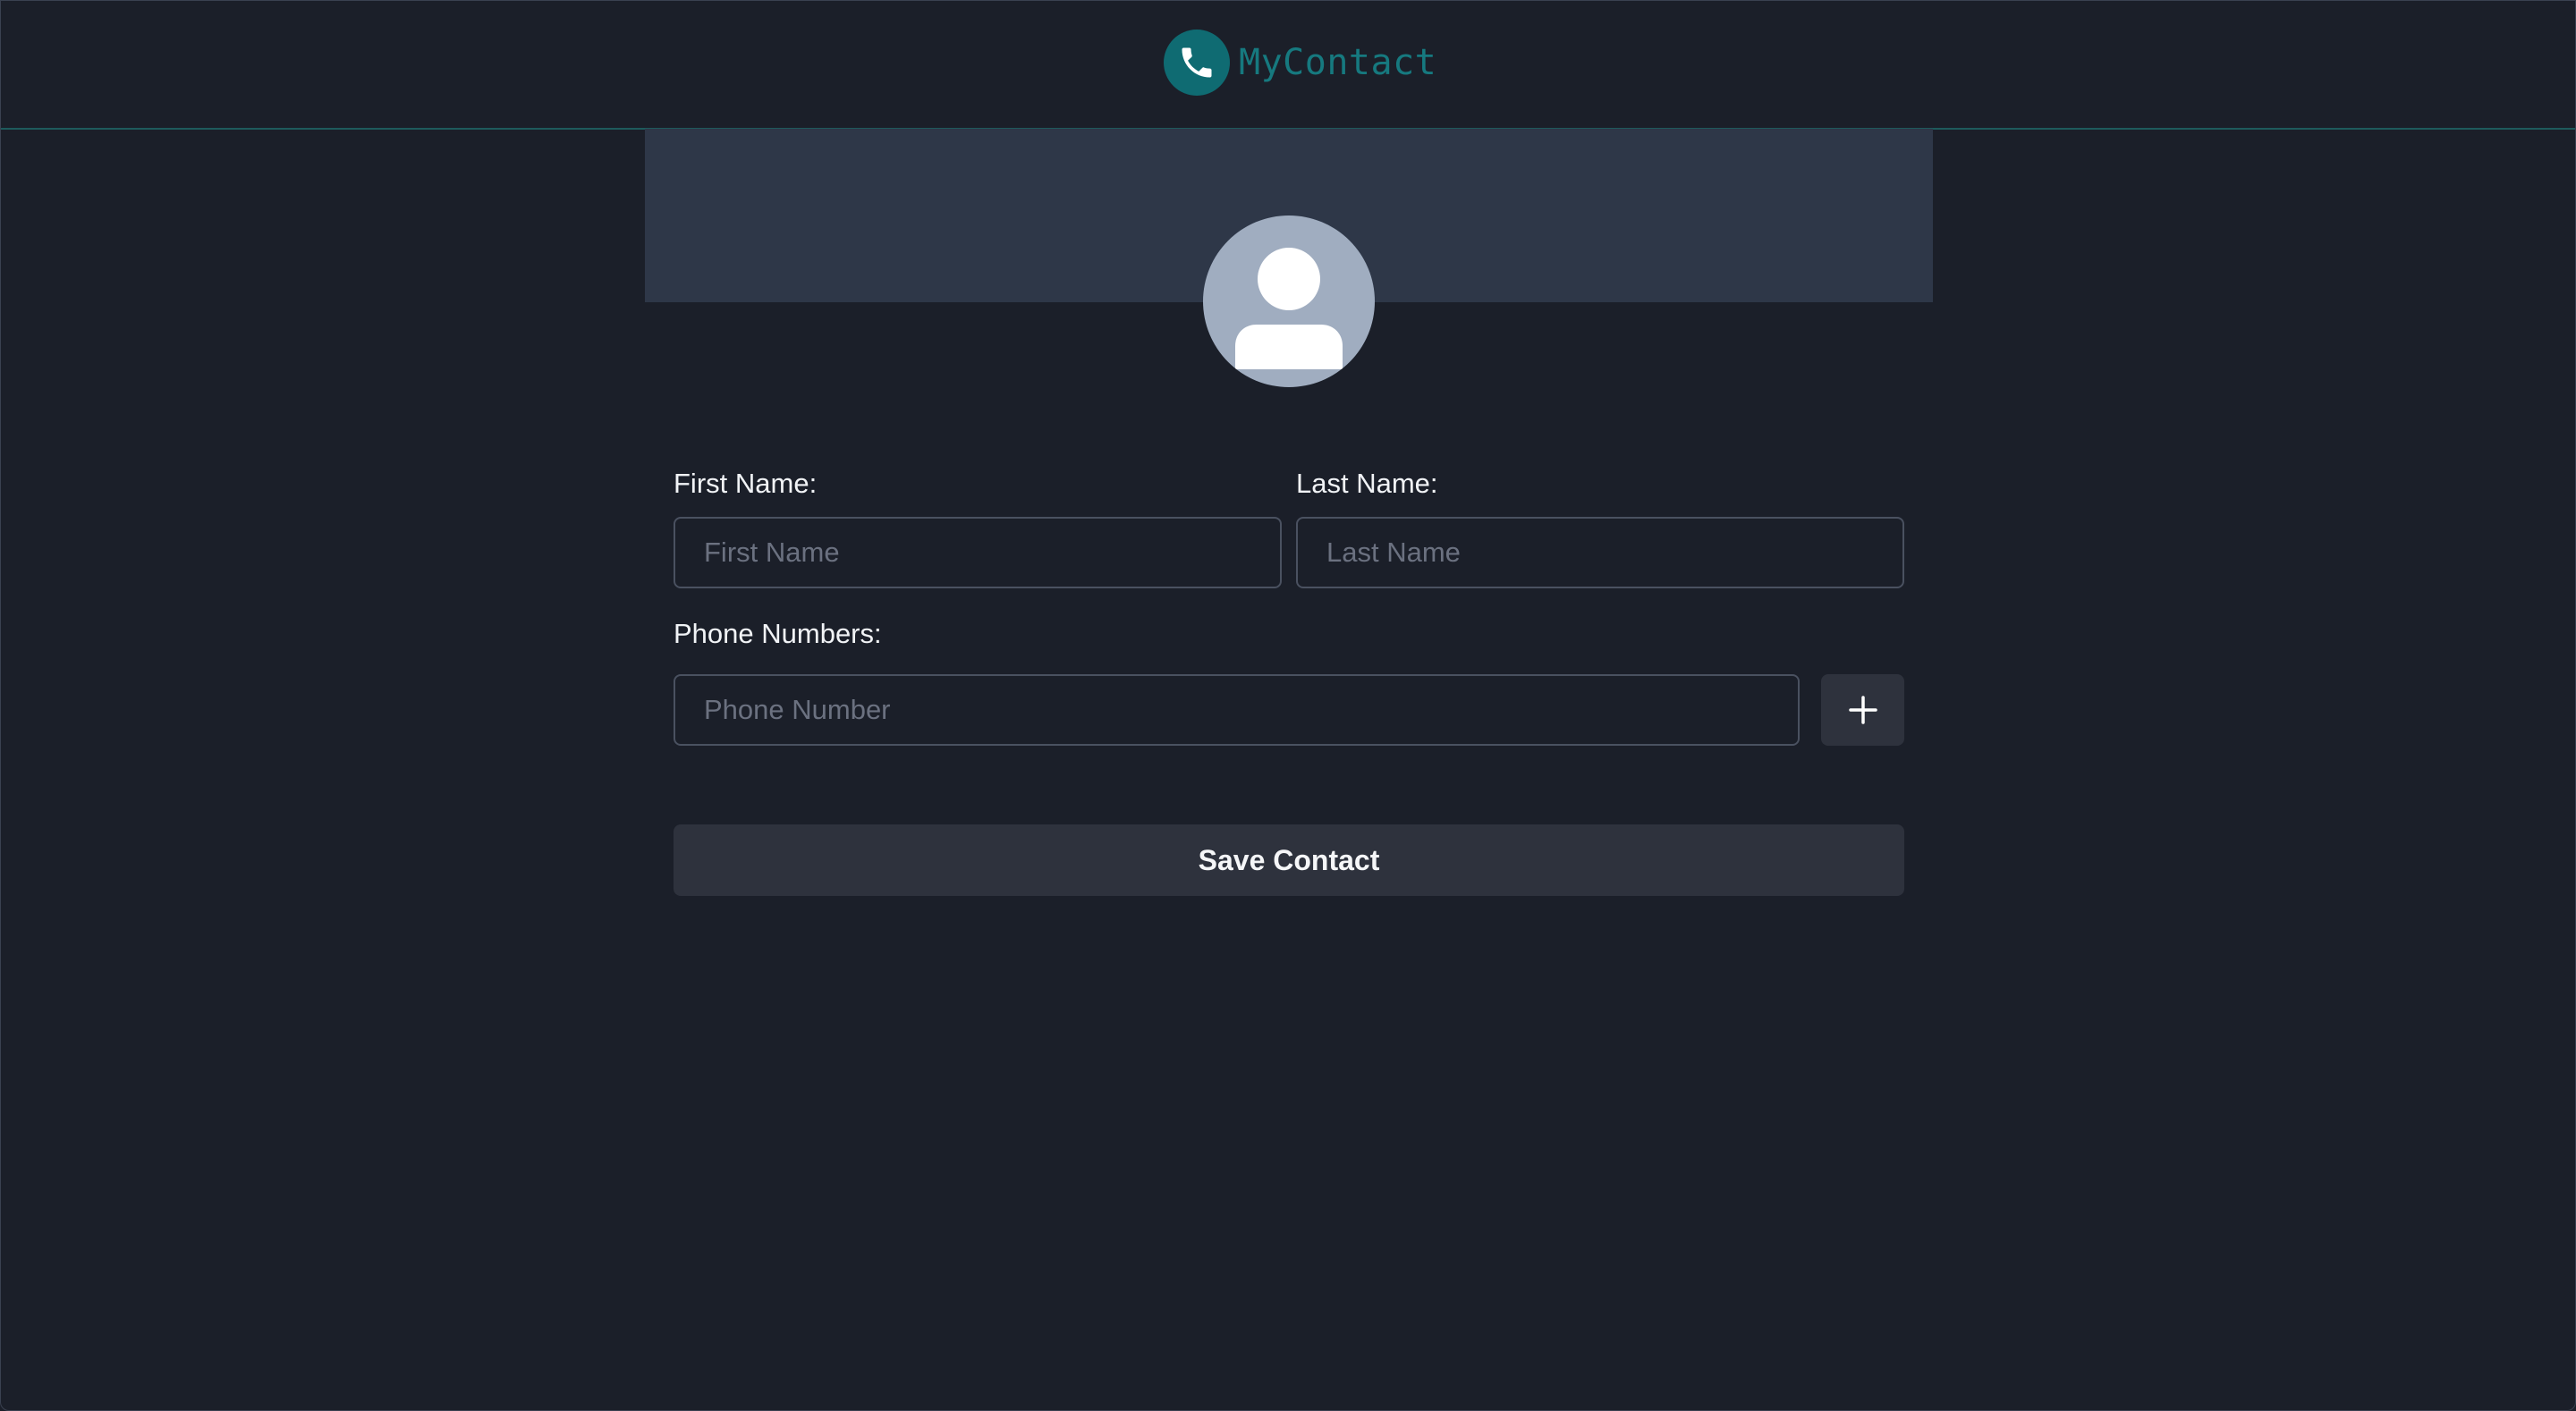 This screenshot has width=2576, height=1411. I want to click on avatar, so click(1289, 301).